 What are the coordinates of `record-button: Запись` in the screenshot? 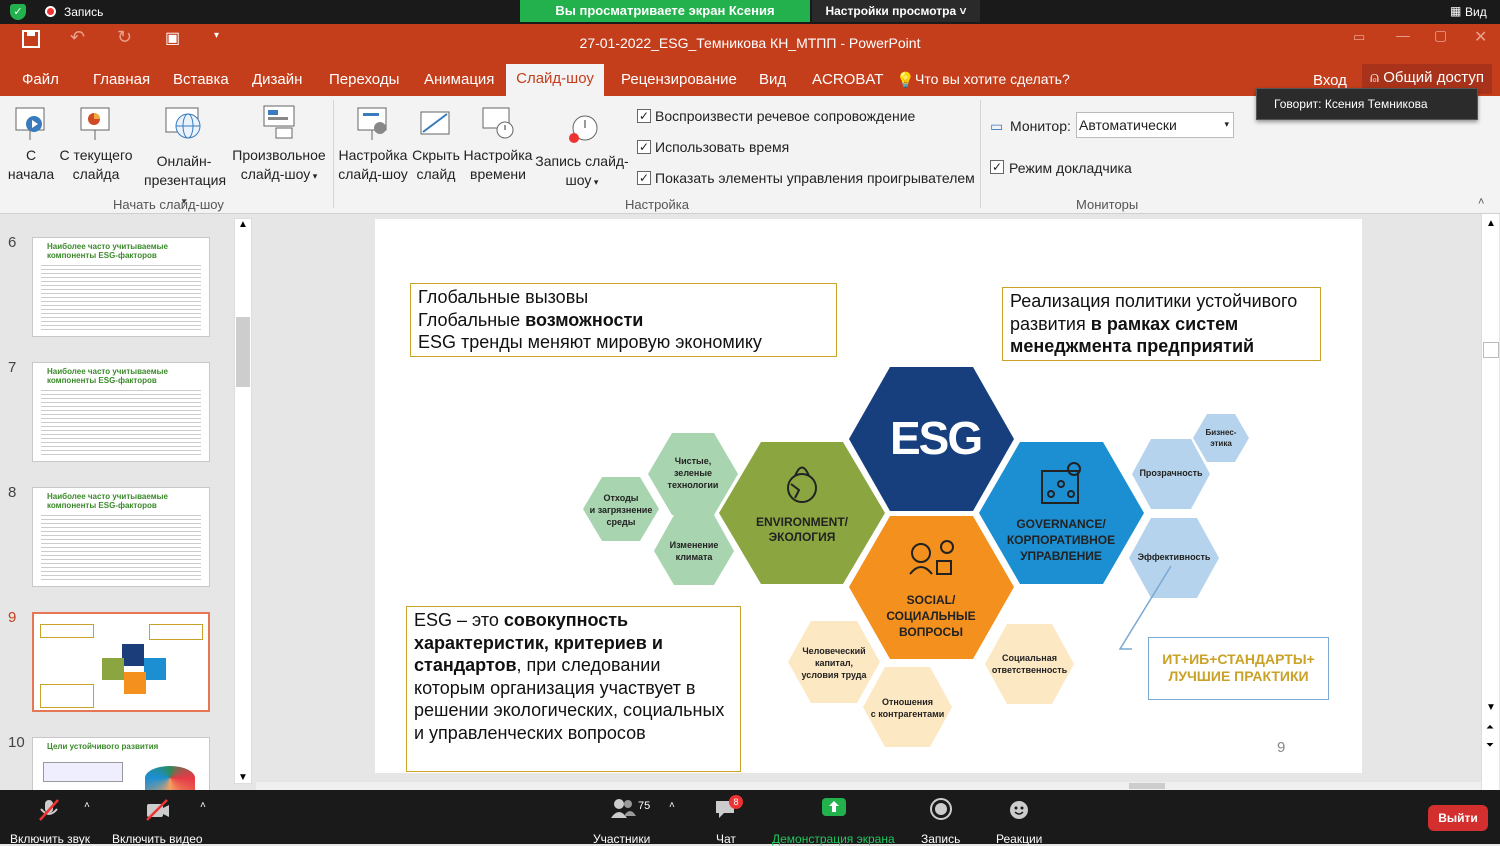 It's located at (941, 818).